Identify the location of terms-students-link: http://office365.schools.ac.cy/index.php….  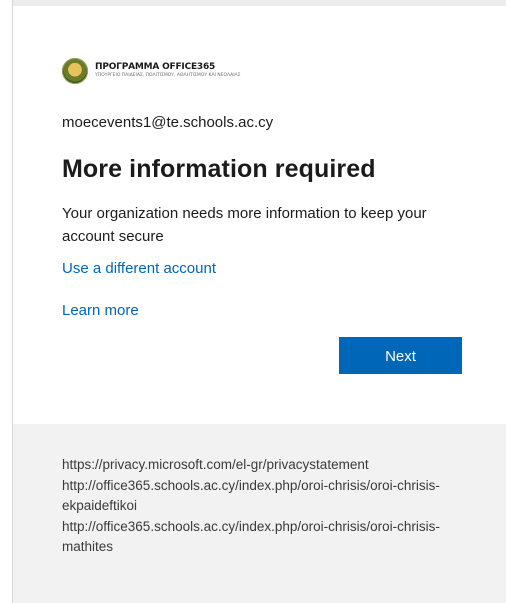
(272, 537).